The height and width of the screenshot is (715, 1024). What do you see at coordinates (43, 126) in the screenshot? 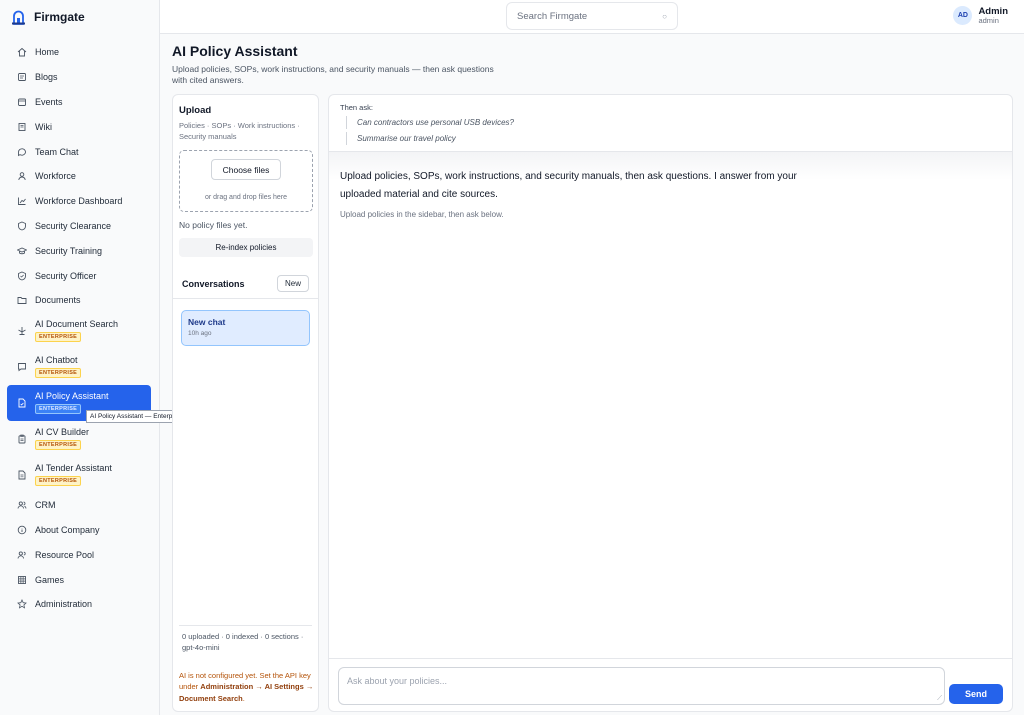
I see `sidebar-item-label: Wiki` at bounding box center [43, 126].